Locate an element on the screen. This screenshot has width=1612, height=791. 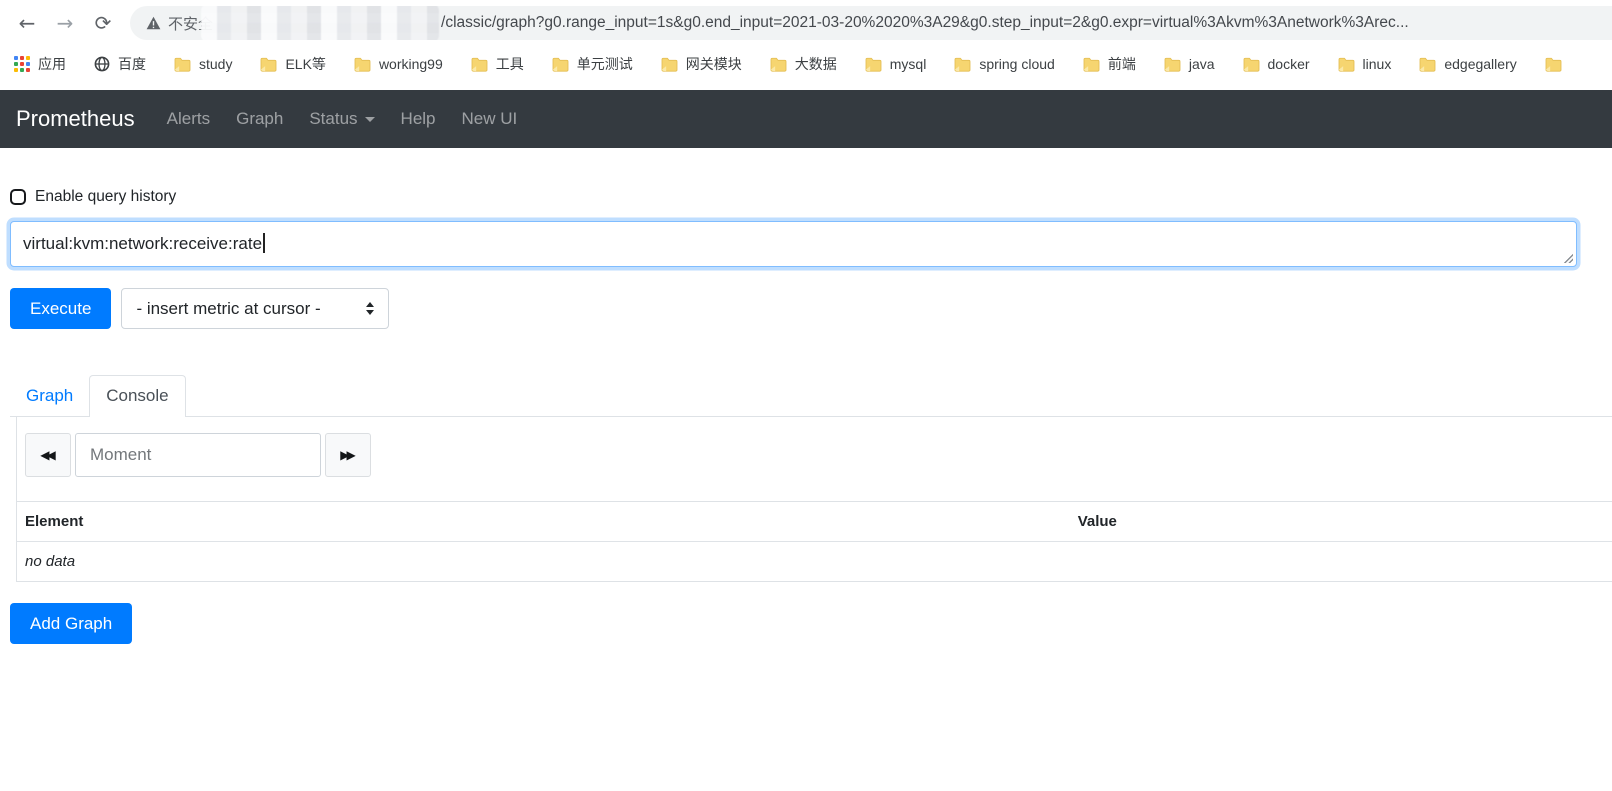
step-forward-button: ▶▶ is located at coordinates (348, 455).